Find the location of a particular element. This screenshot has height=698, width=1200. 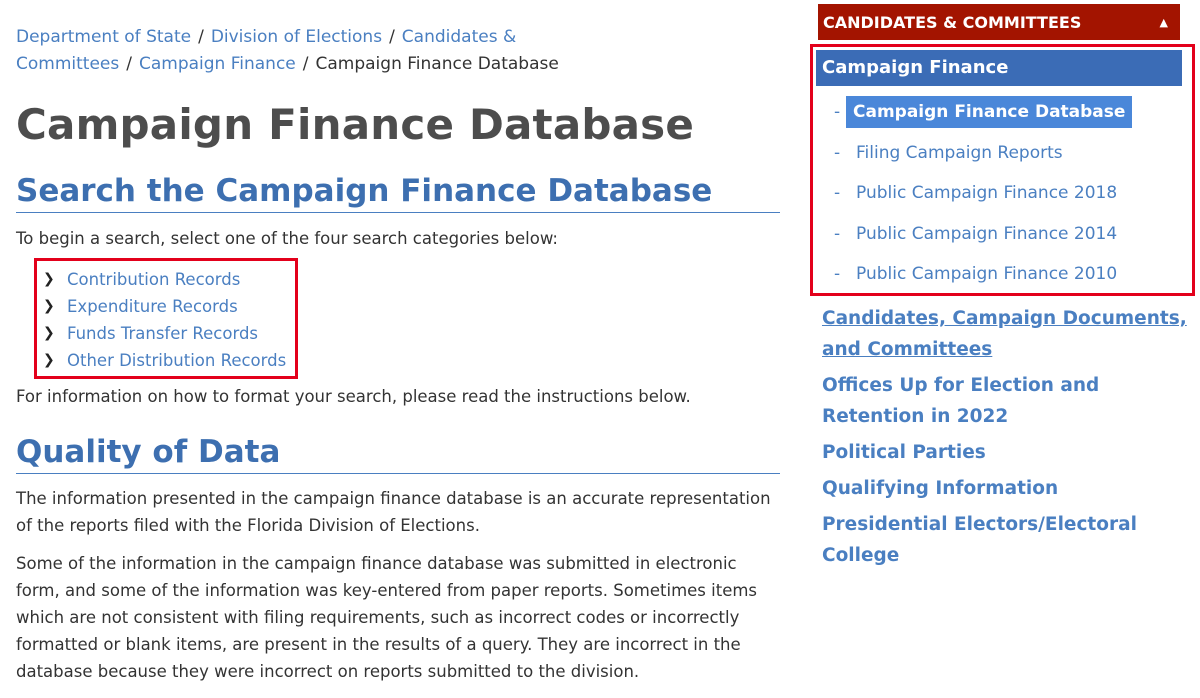

sidebar-header-label: CANDIDATES & COMMITTEES is located at coordinates (952, 22).